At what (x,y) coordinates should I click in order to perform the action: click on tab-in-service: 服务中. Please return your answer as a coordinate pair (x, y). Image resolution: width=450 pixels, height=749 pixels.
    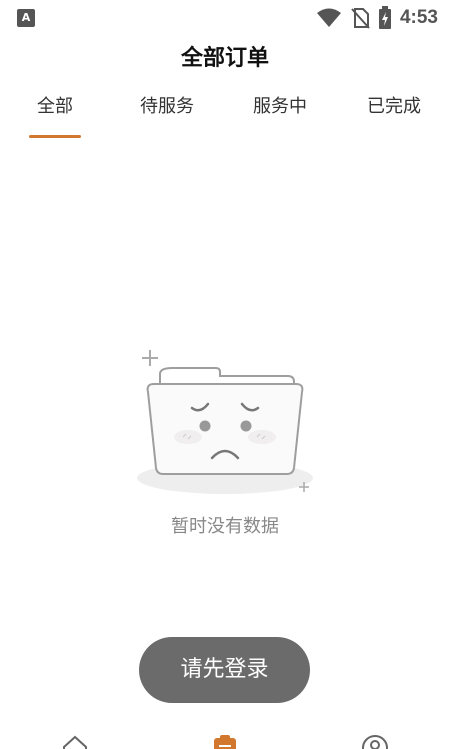
    Looking at the image, I should click on (280, 105).